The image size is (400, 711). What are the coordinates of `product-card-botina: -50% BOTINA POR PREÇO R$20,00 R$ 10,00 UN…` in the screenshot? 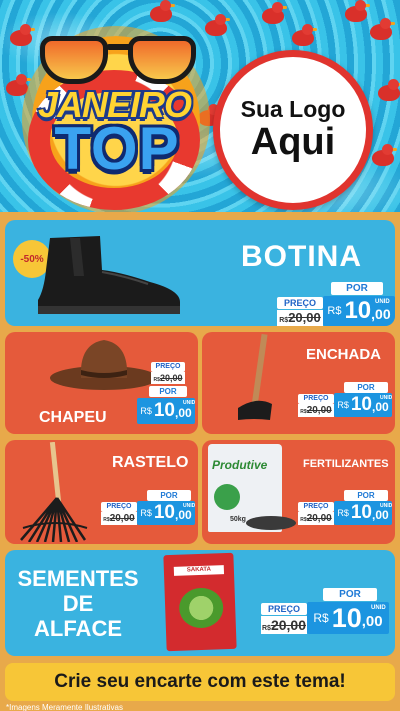 It's located at (200, 273).